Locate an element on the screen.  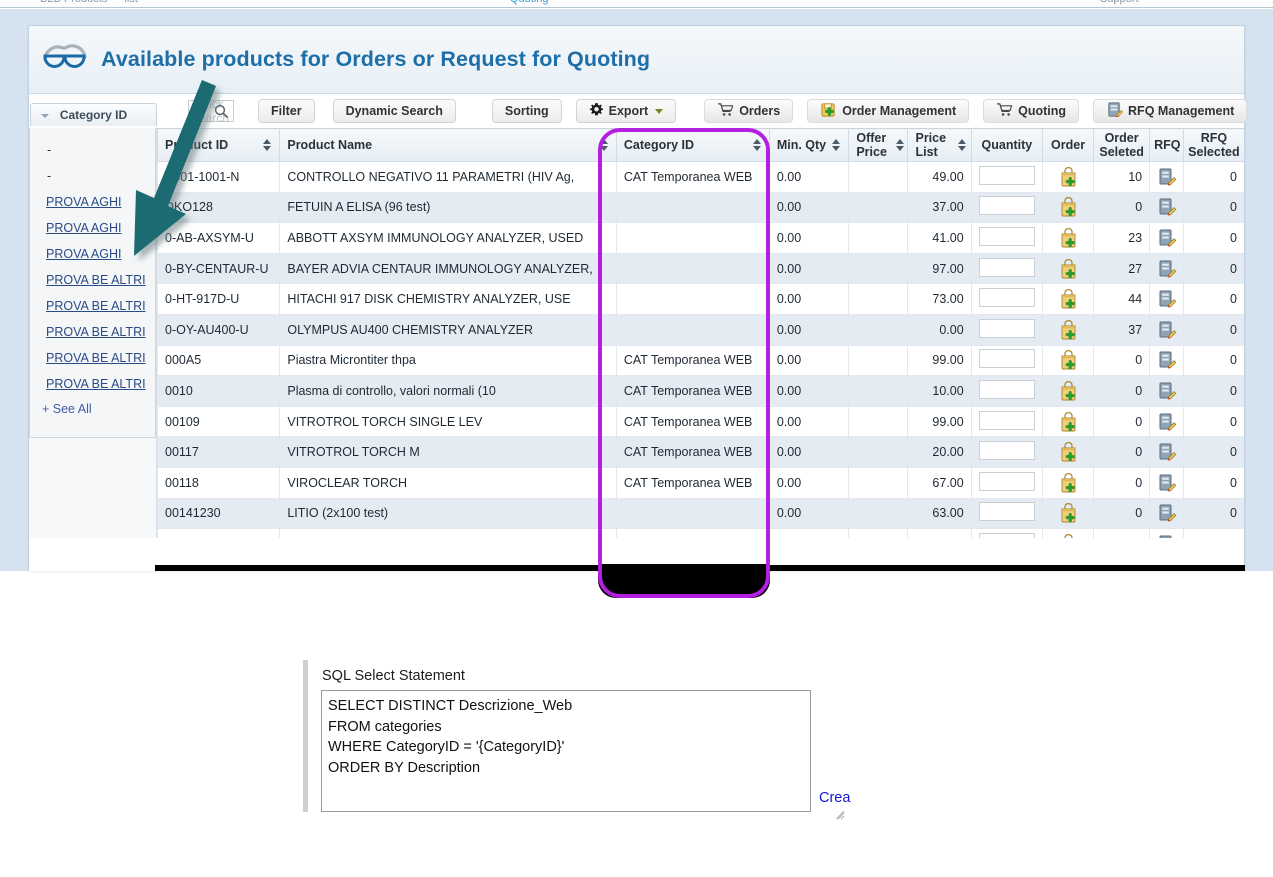
column-header-category-id: Category ID is located at coordinates (692, 145).